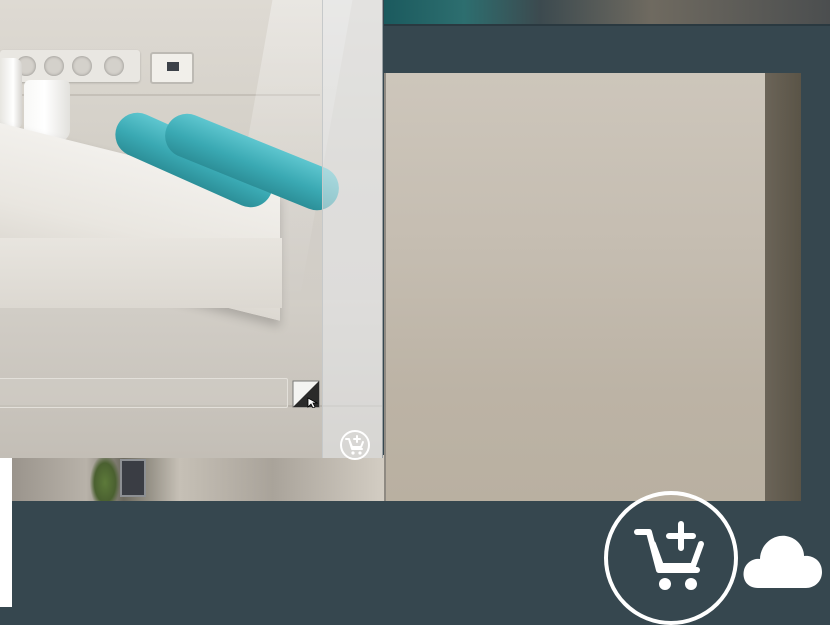  I want to click on popup-cart-button, so click(355, 445).